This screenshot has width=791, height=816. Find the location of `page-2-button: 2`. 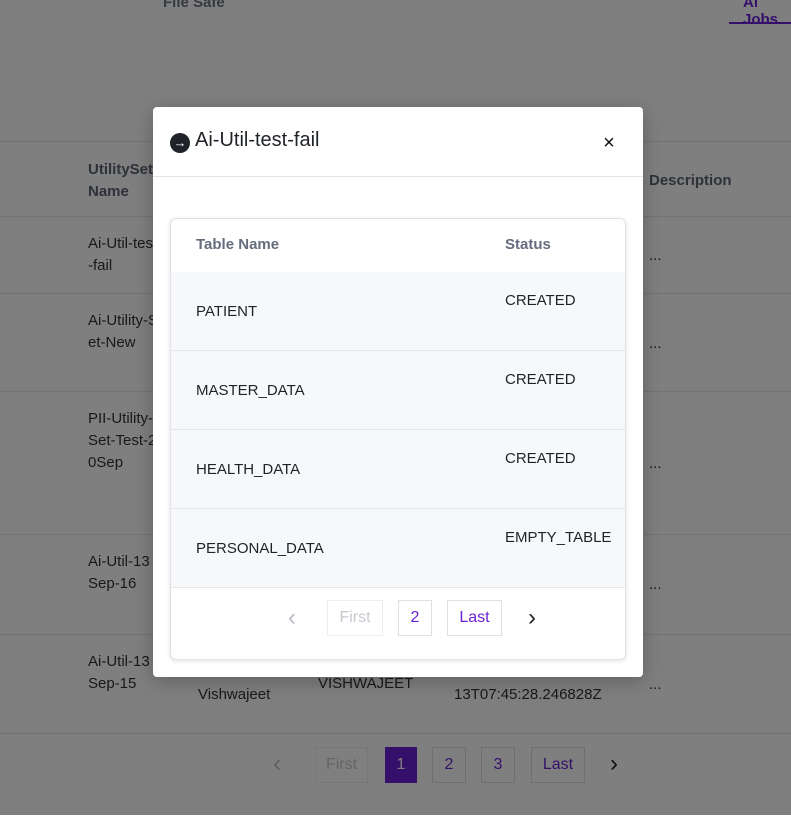

page-2-button: 2 is located at coordinates (415, 618).